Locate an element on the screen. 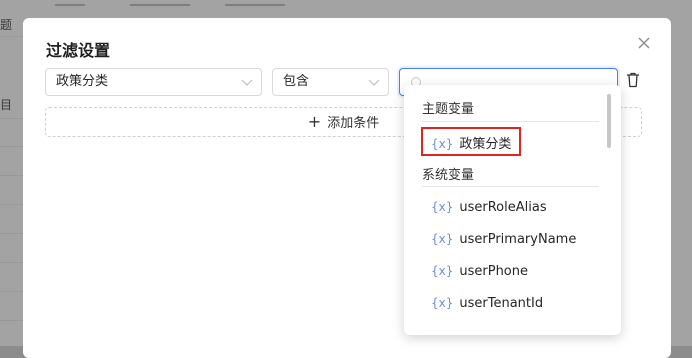 Image resolution: width=692 pixels, height=358 pixels. background-text: 题 is located at coordinates (6, 25).